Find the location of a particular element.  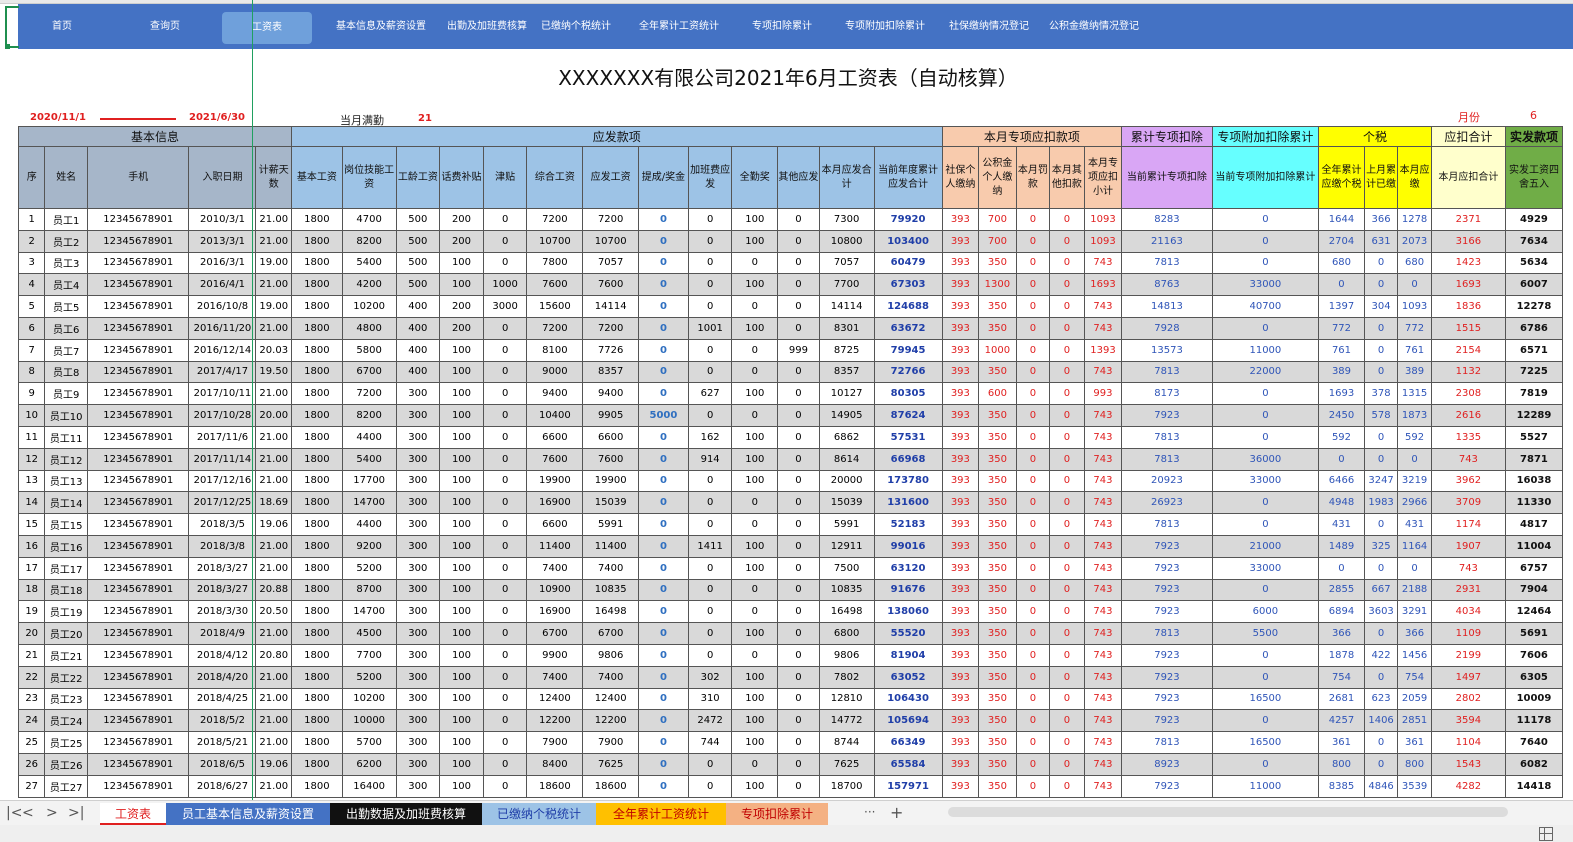

table-cell: 592 is located at coordinates (1414, 437).